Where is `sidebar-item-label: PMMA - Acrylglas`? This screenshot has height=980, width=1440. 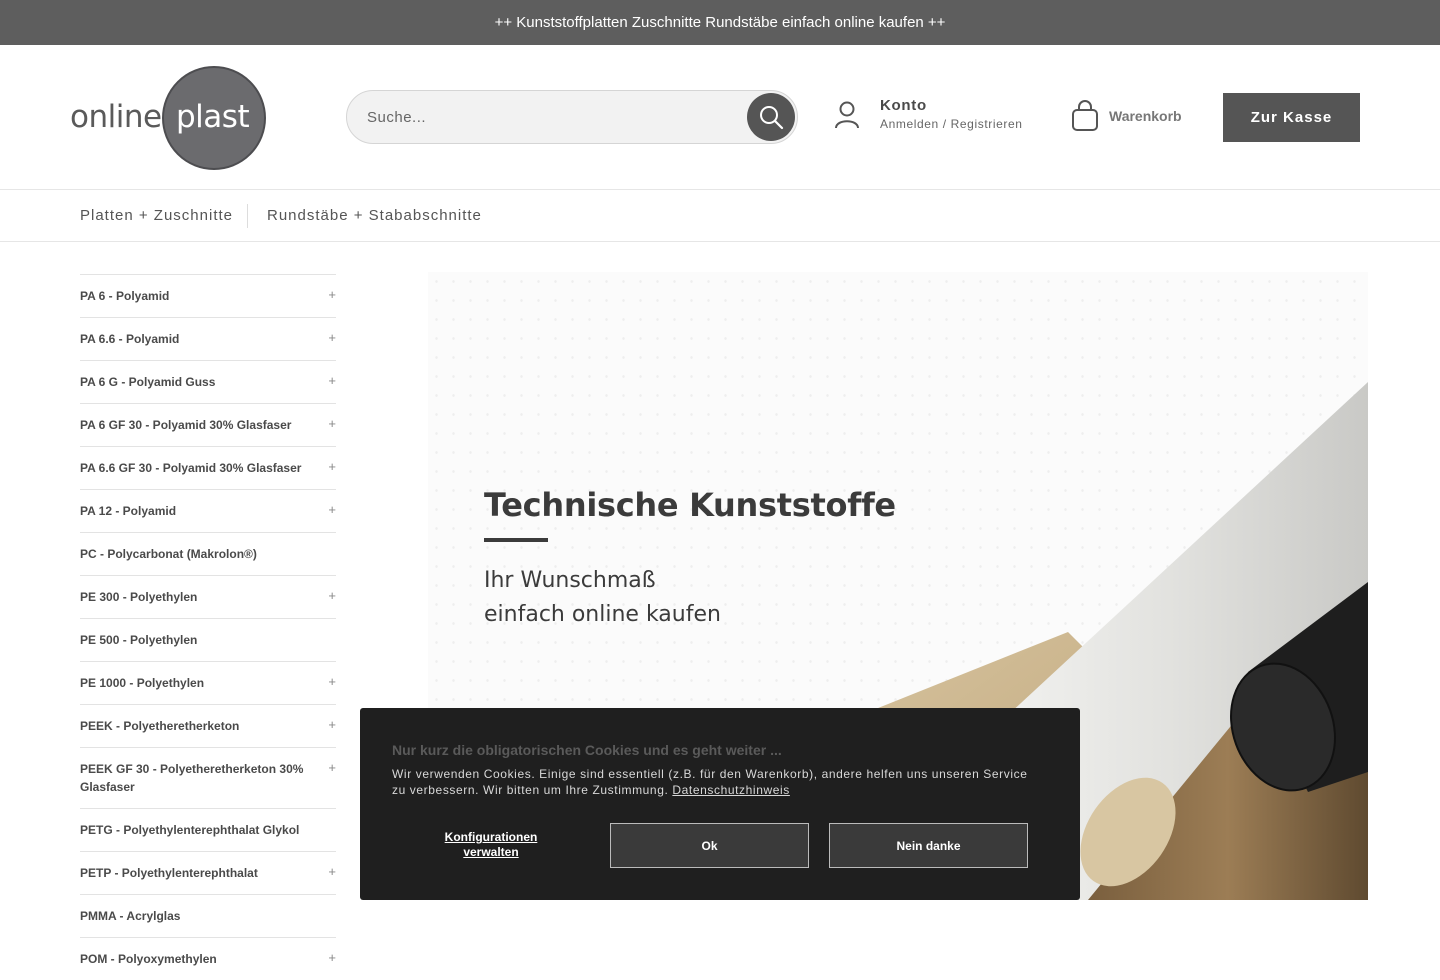 sidebar-item-label: PMMA - Acrylglas is located at coordinates (130, 916).